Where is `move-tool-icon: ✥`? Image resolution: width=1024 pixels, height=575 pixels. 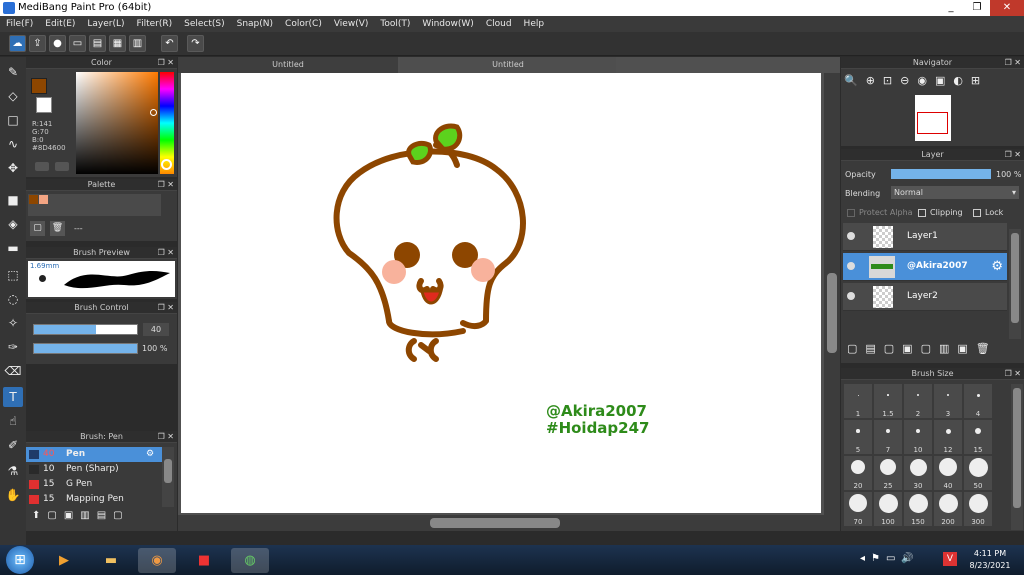 move-tool-icon: ✥ is located at coordinates (13, 168).